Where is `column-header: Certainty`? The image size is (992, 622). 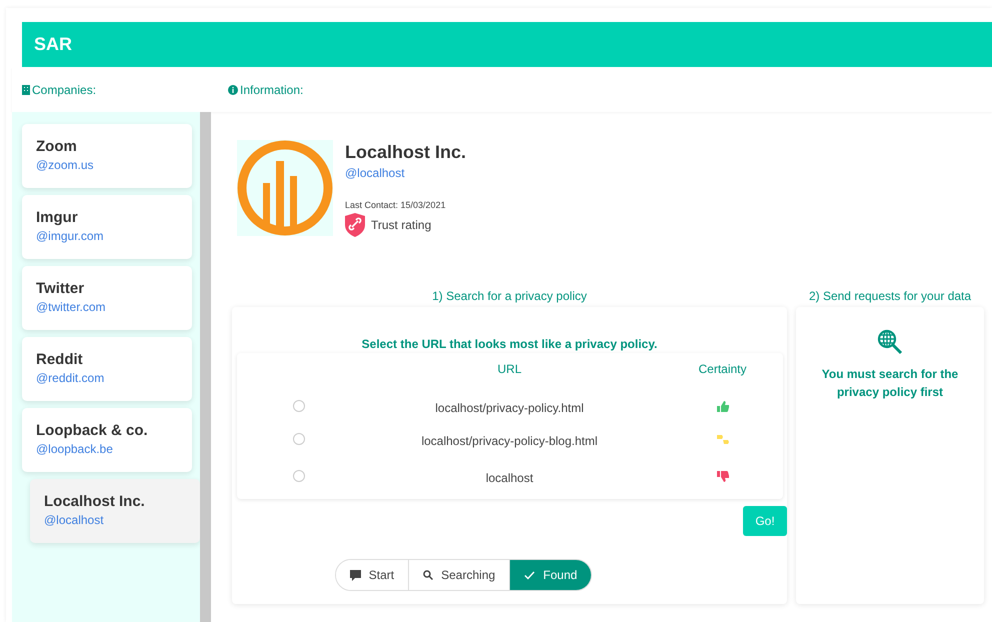 column-header: Certainty is located at coordinates (722, 369).